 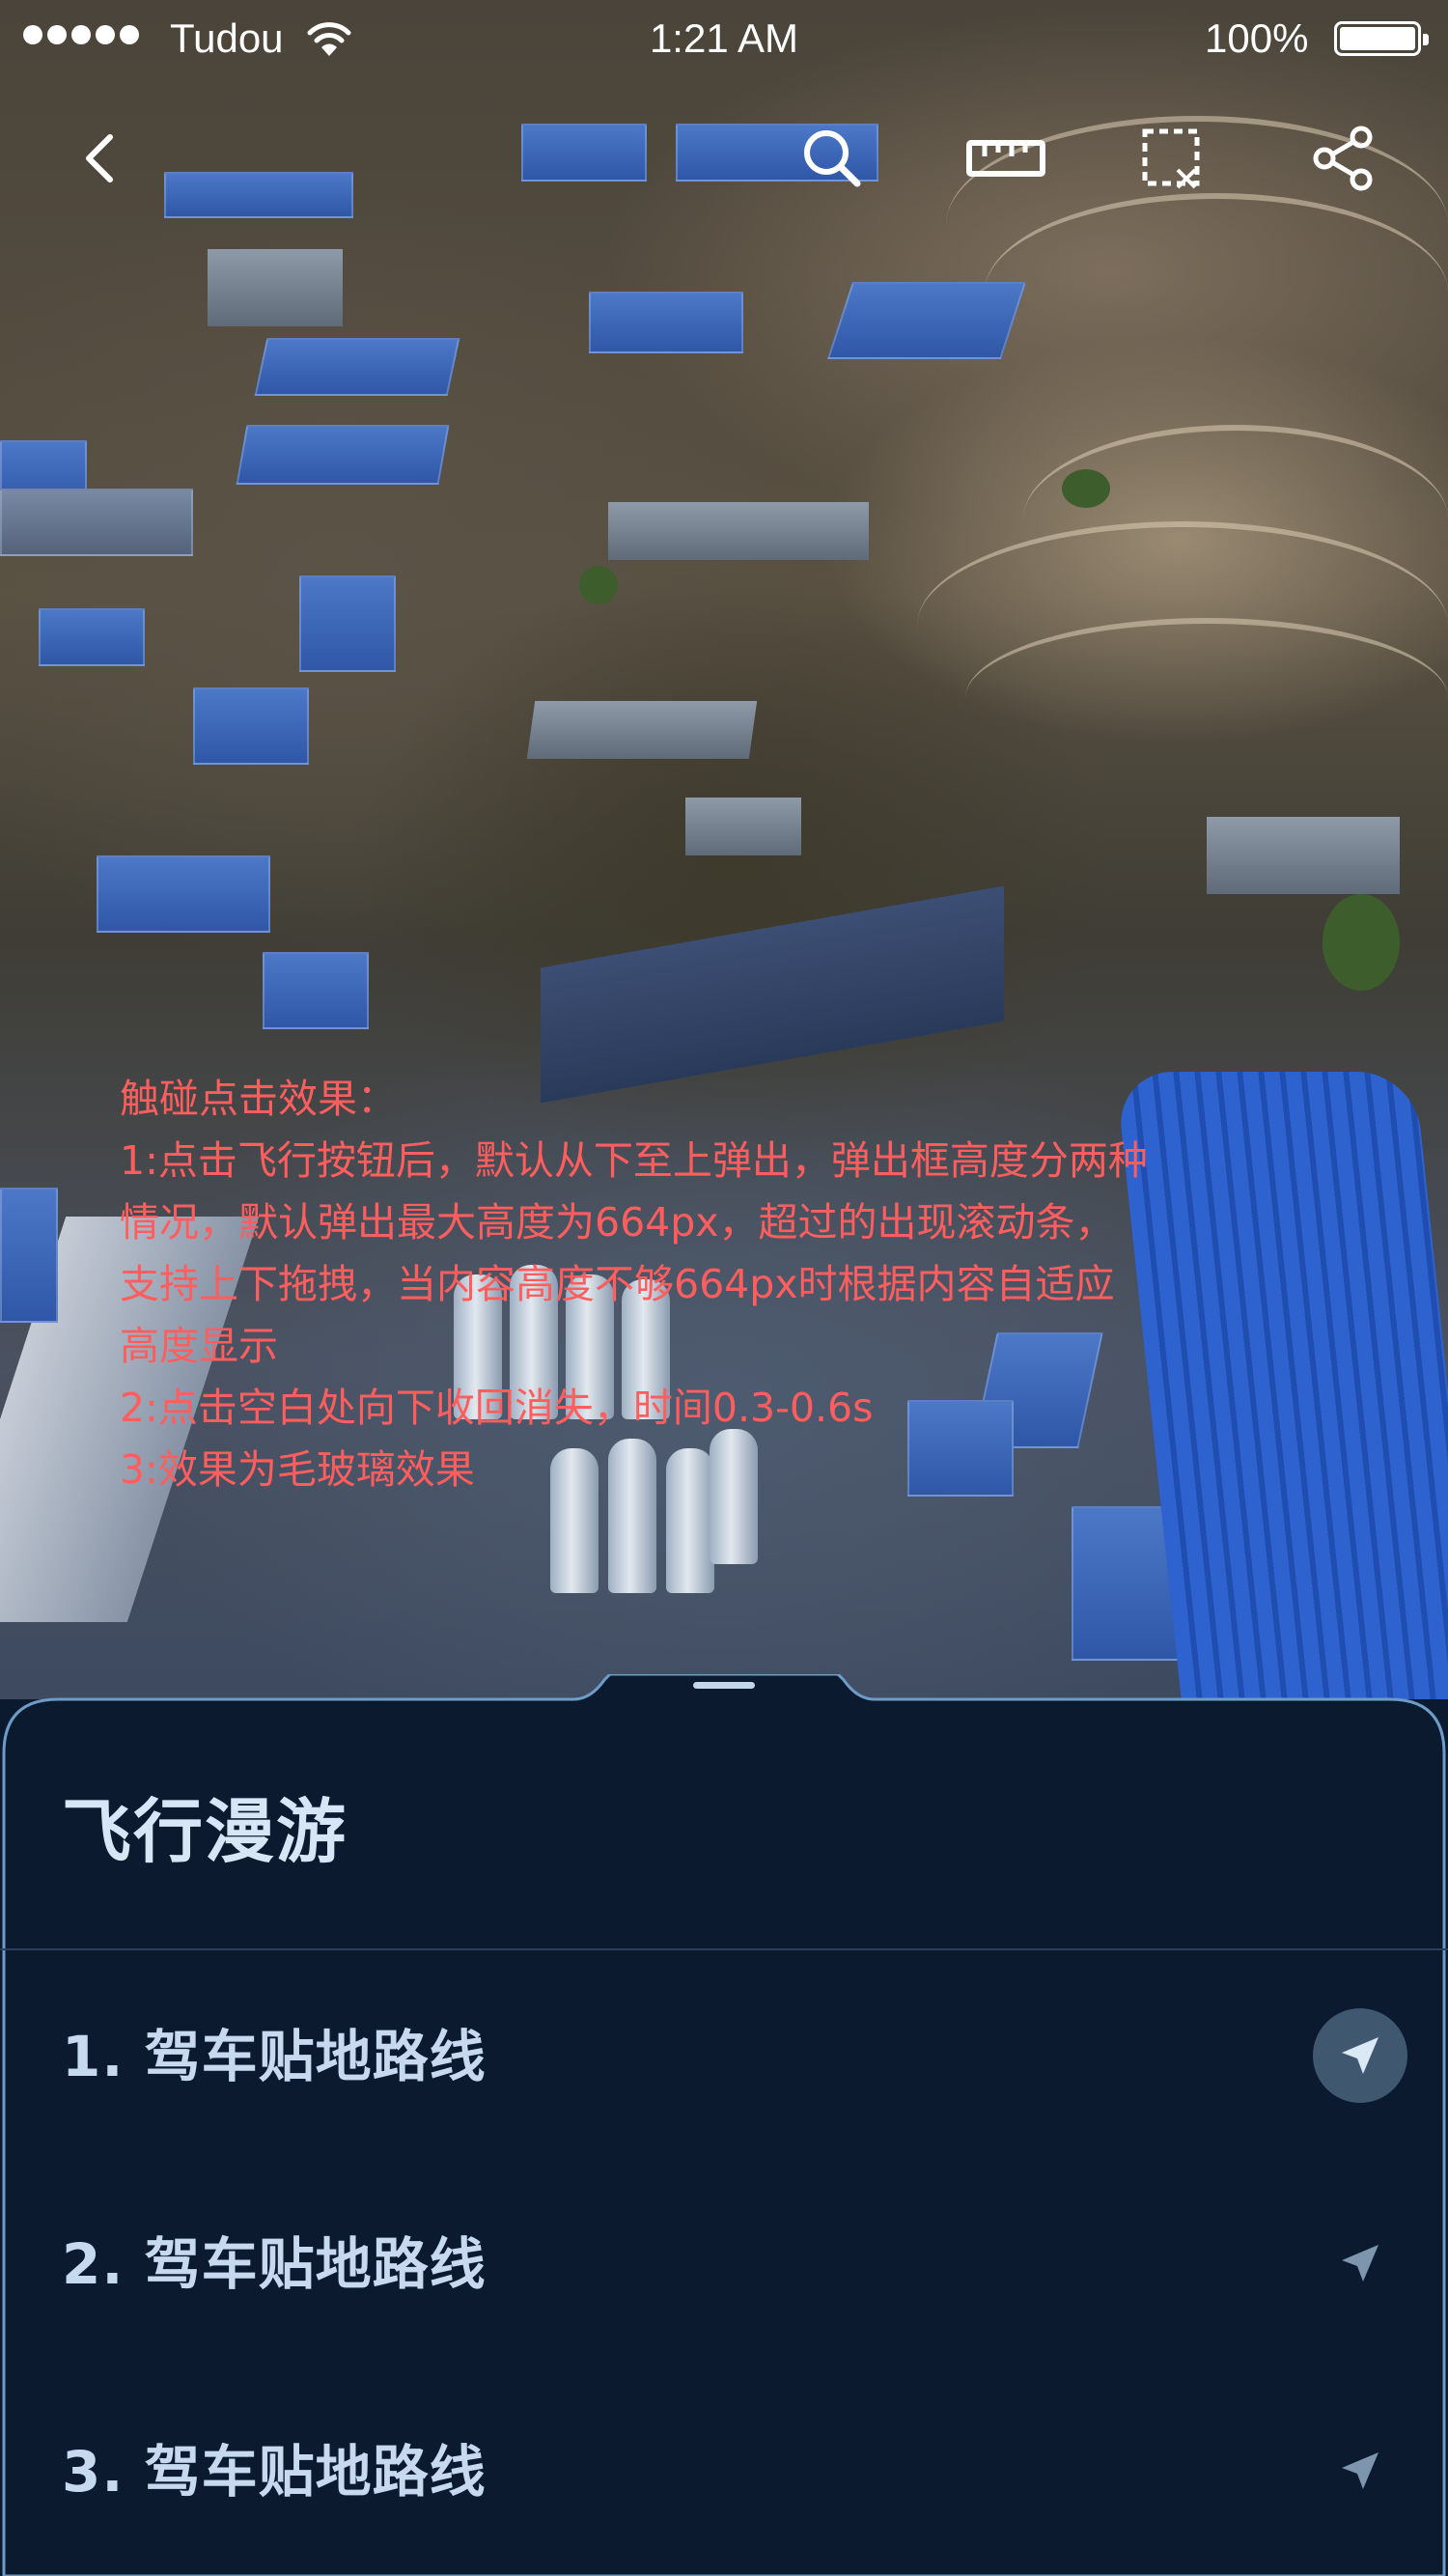 I want to click on dashed-select-icon, so click(x=1171, y=159).